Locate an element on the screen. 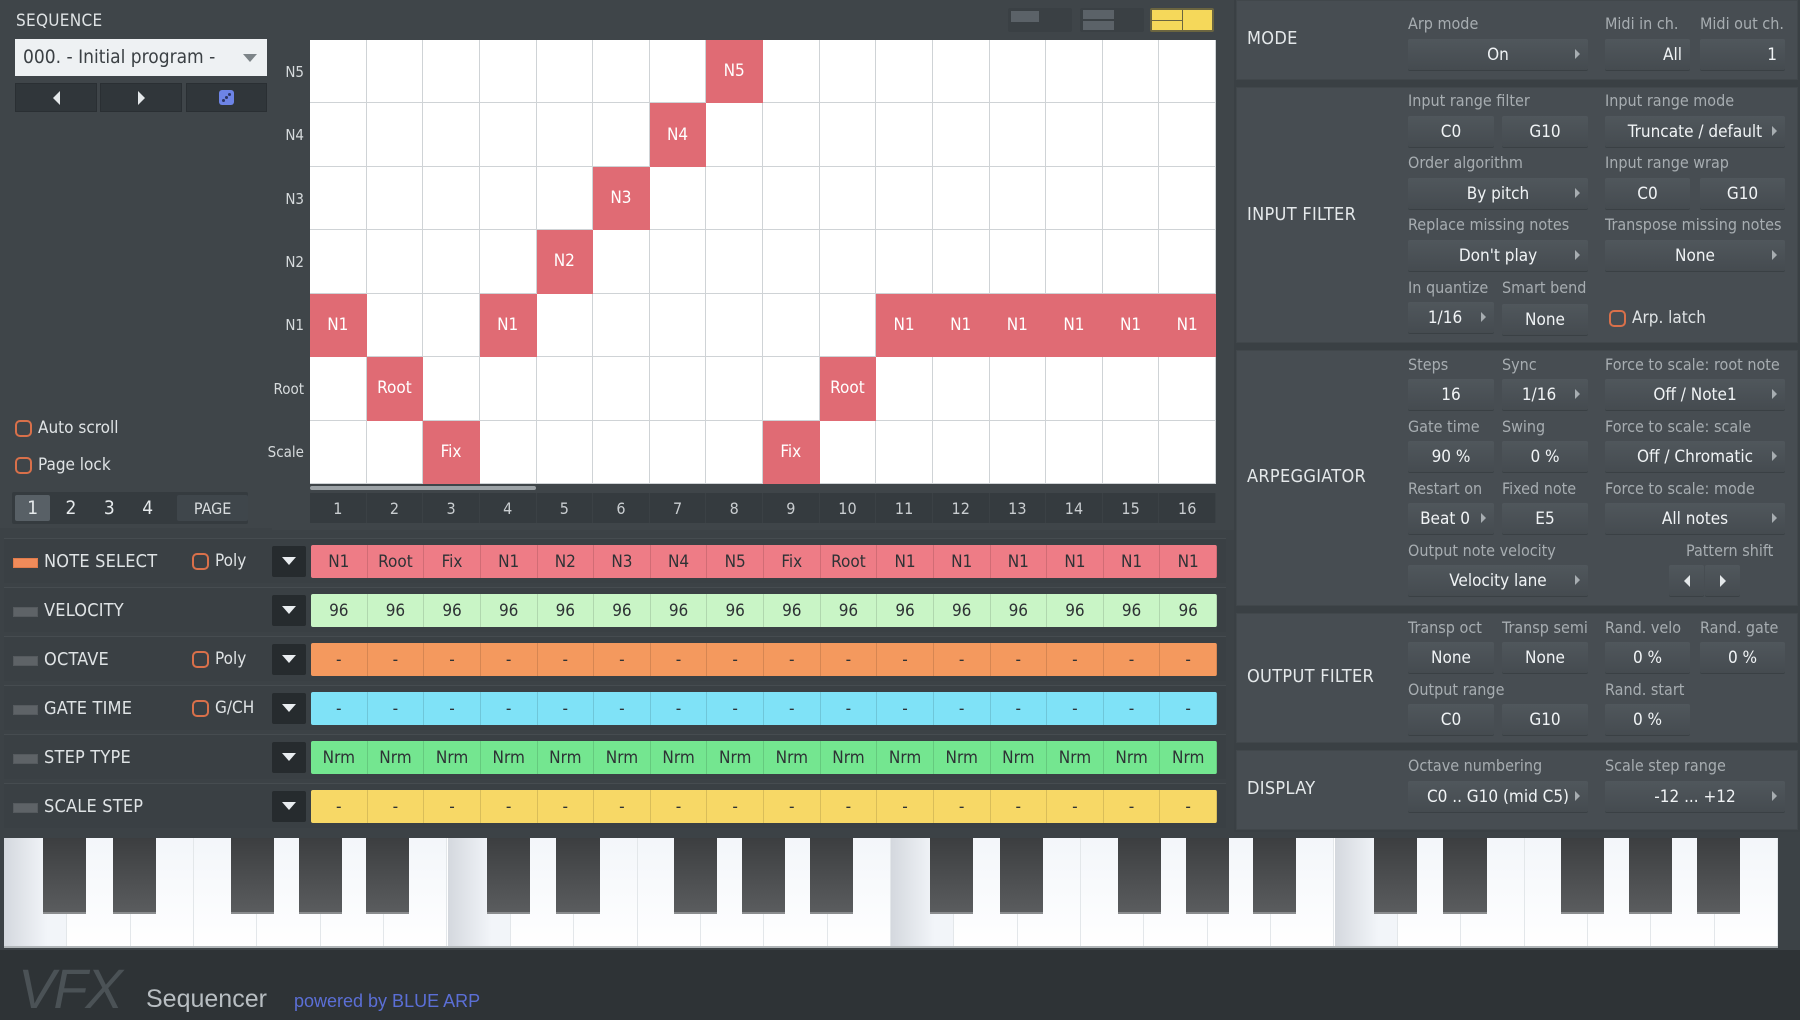 Image resolution: width=1800 pixels, height=1020 pixels. page-2-button: 2 is located at coordinates (70, 508).